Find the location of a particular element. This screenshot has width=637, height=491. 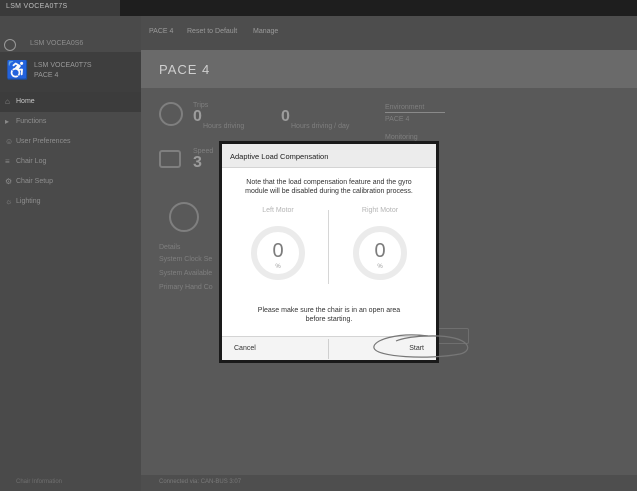

cancel-label: Cancel is located at coordinates (245, 348).